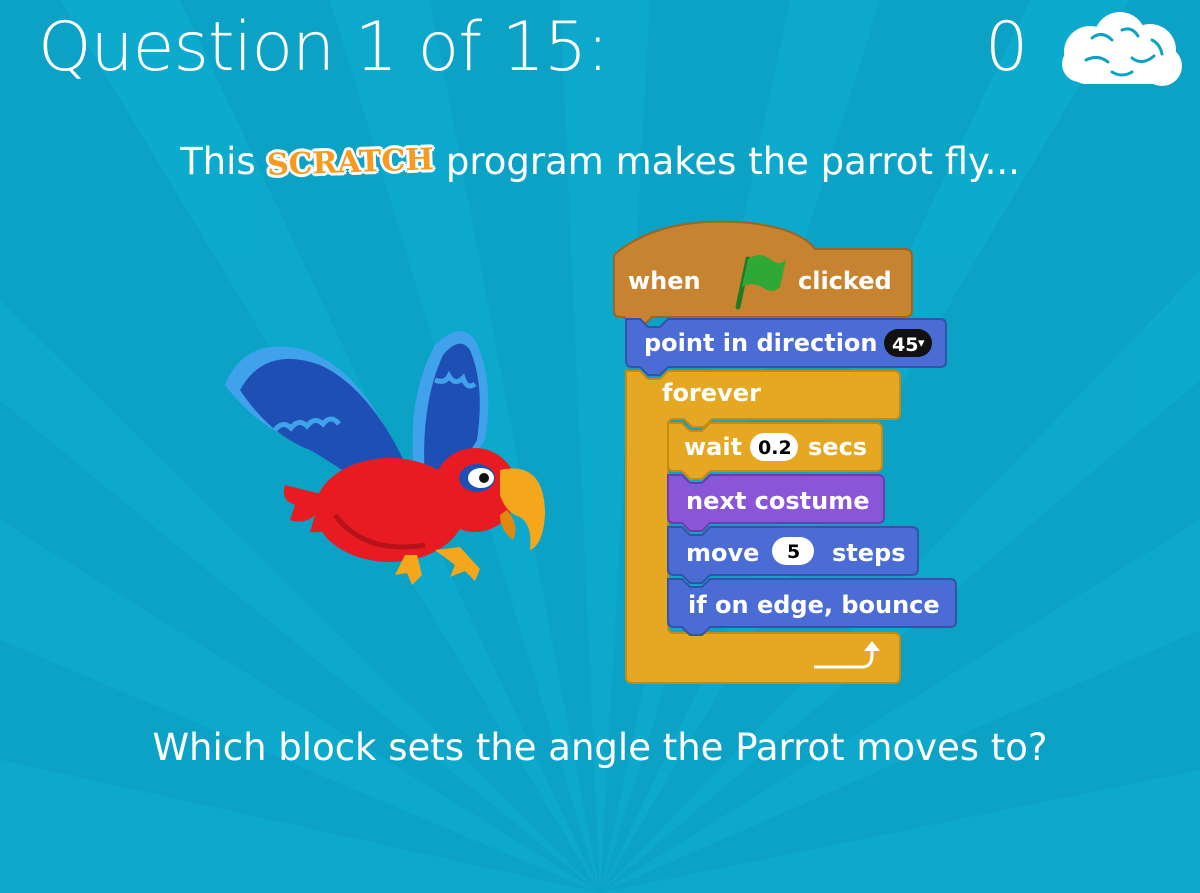 Image resolution: width=1200 pixels, height=893 pixels. I want to click on costume-label: next costume, so click(778, 501).